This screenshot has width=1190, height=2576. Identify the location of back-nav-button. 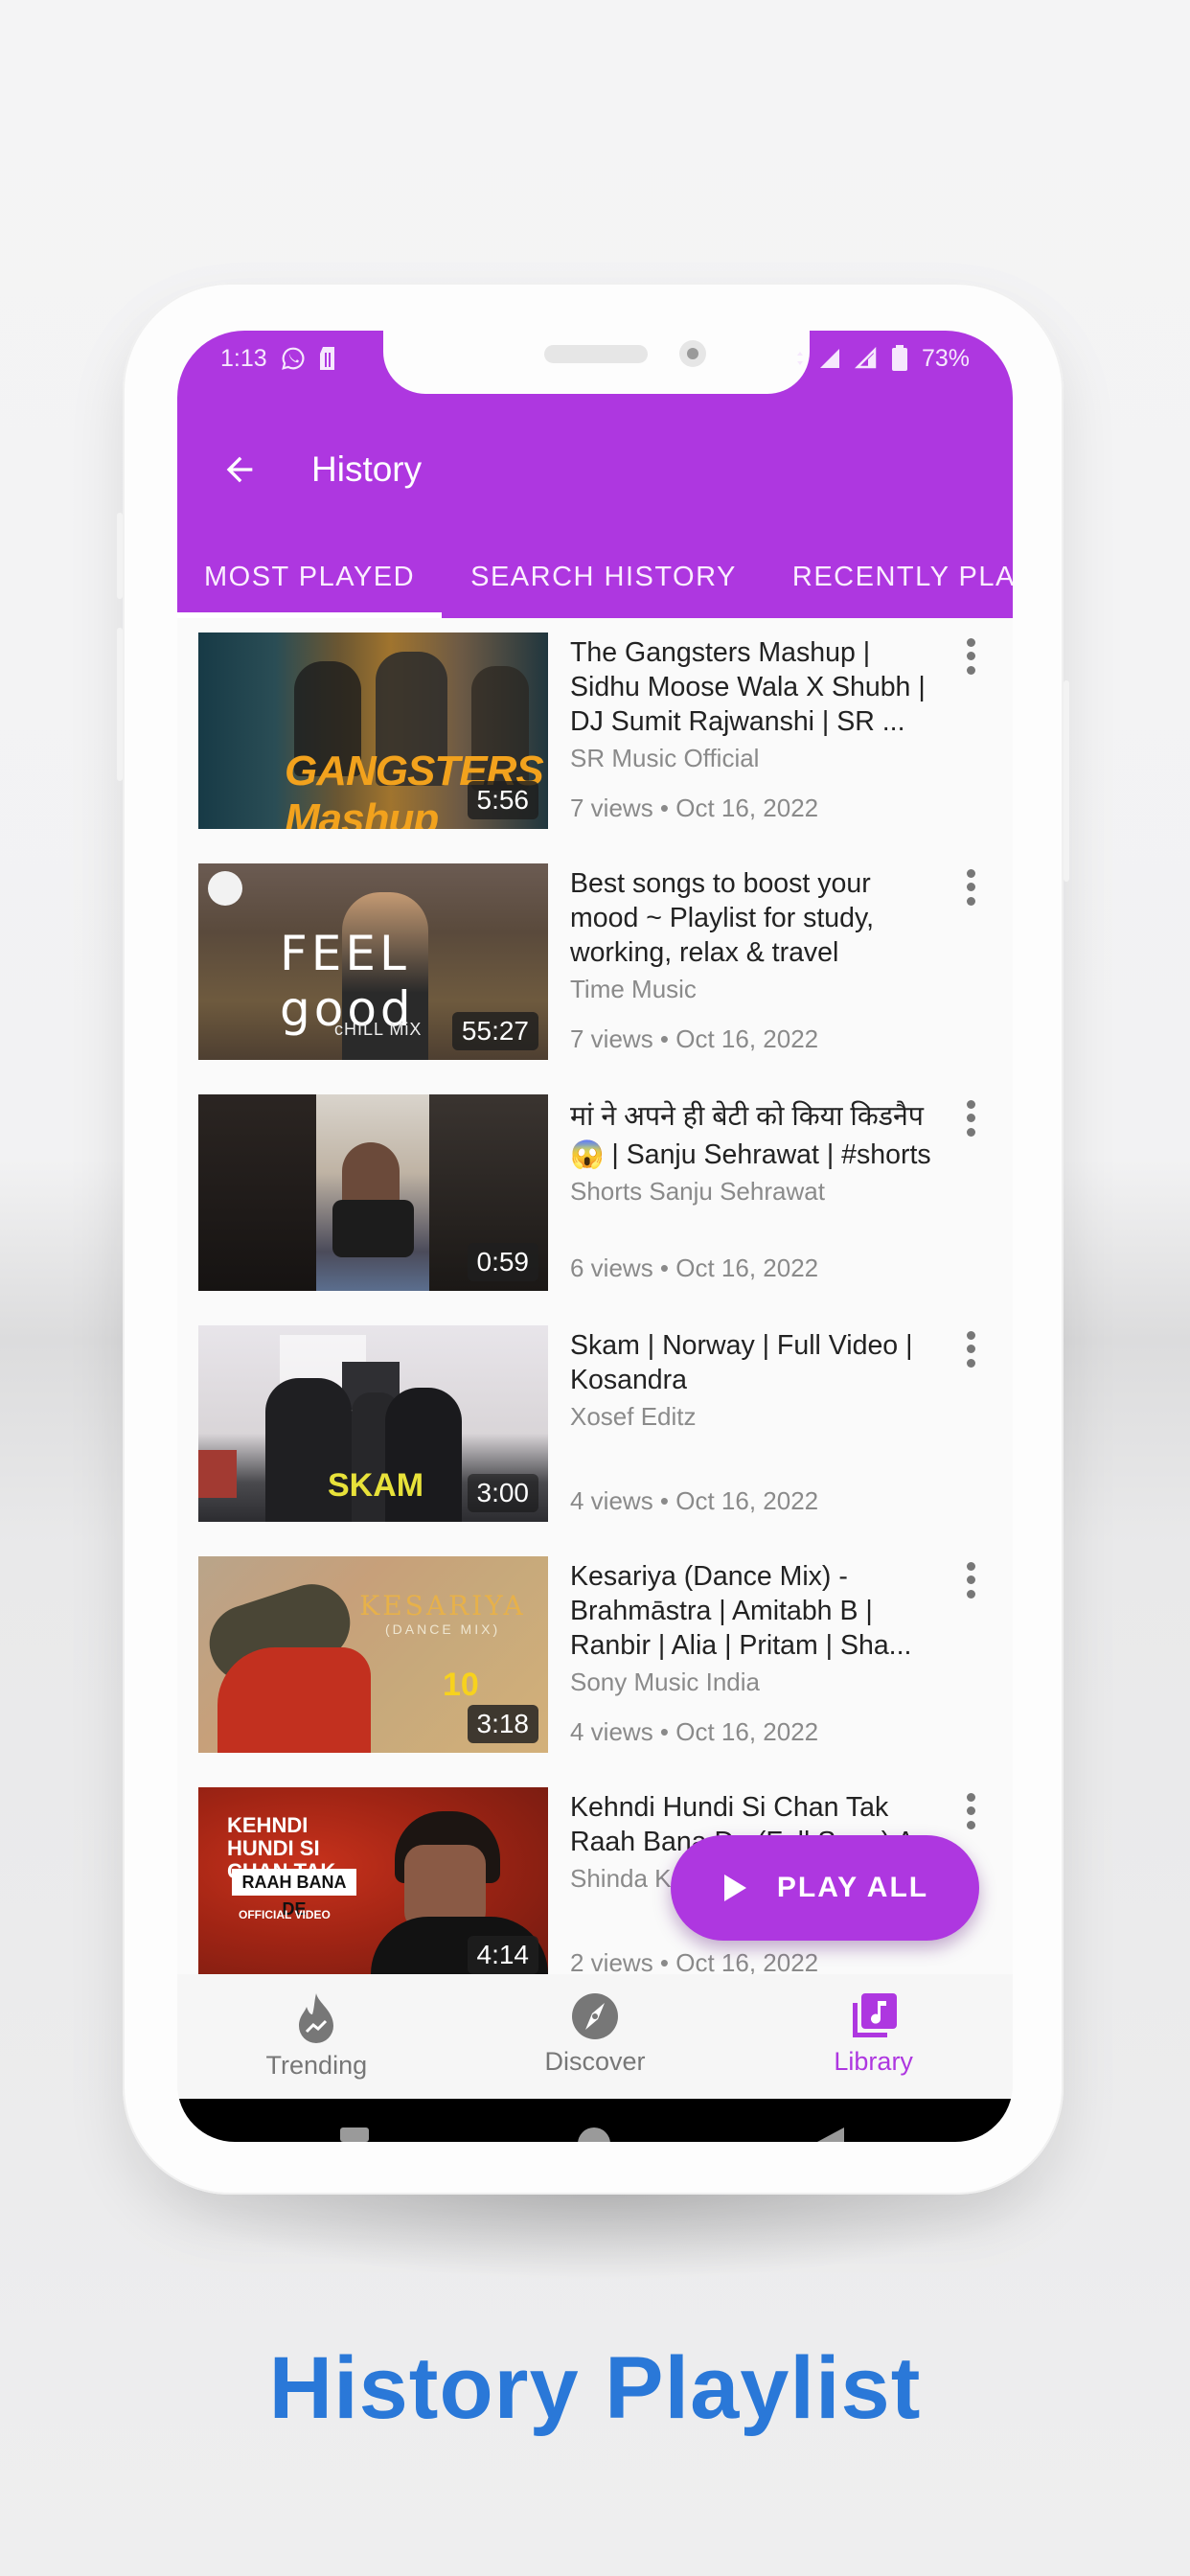
(831, 2135).